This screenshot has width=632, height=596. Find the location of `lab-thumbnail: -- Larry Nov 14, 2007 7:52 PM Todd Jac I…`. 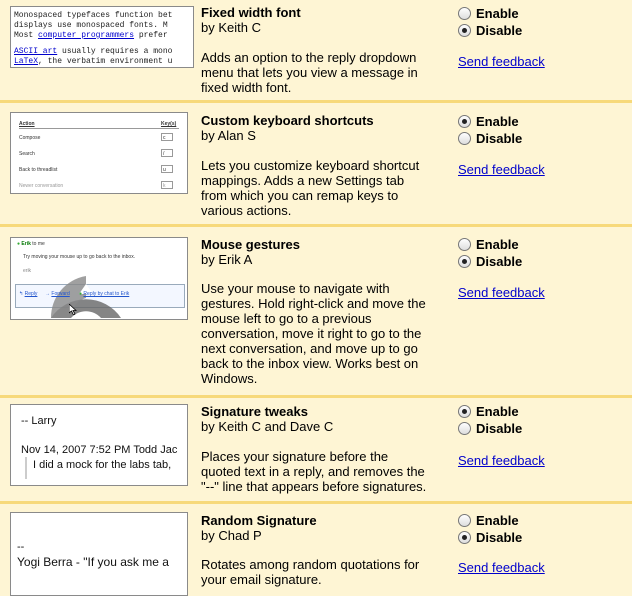

lab-thumbnail: -- Larry Nov 14, 2007 7:52 PM Todd Jac I… is located at coordinates (99, 445).